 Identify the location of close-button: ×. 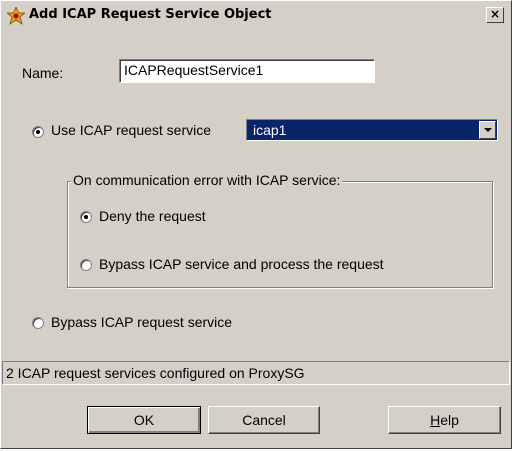
(495, 15).